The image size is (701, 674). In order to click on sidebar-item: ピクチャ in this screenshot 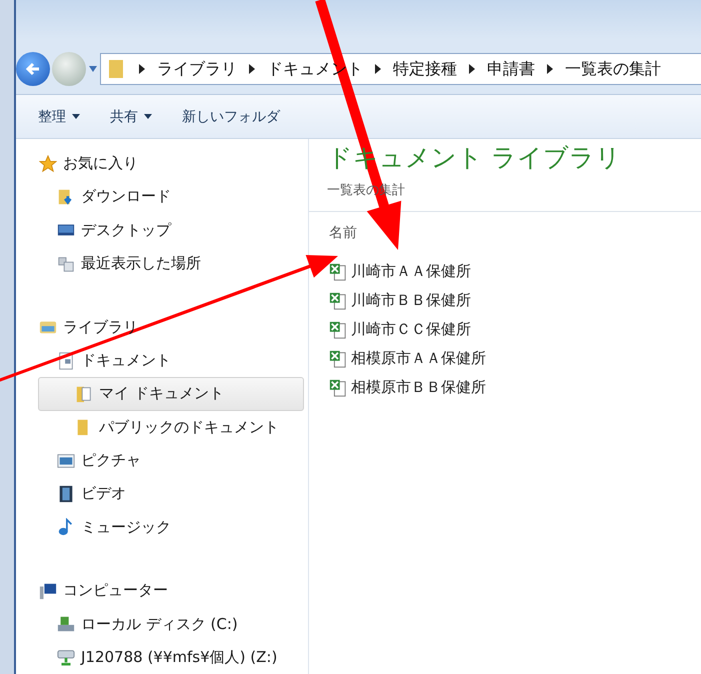, I will do `click(162, 461)`.